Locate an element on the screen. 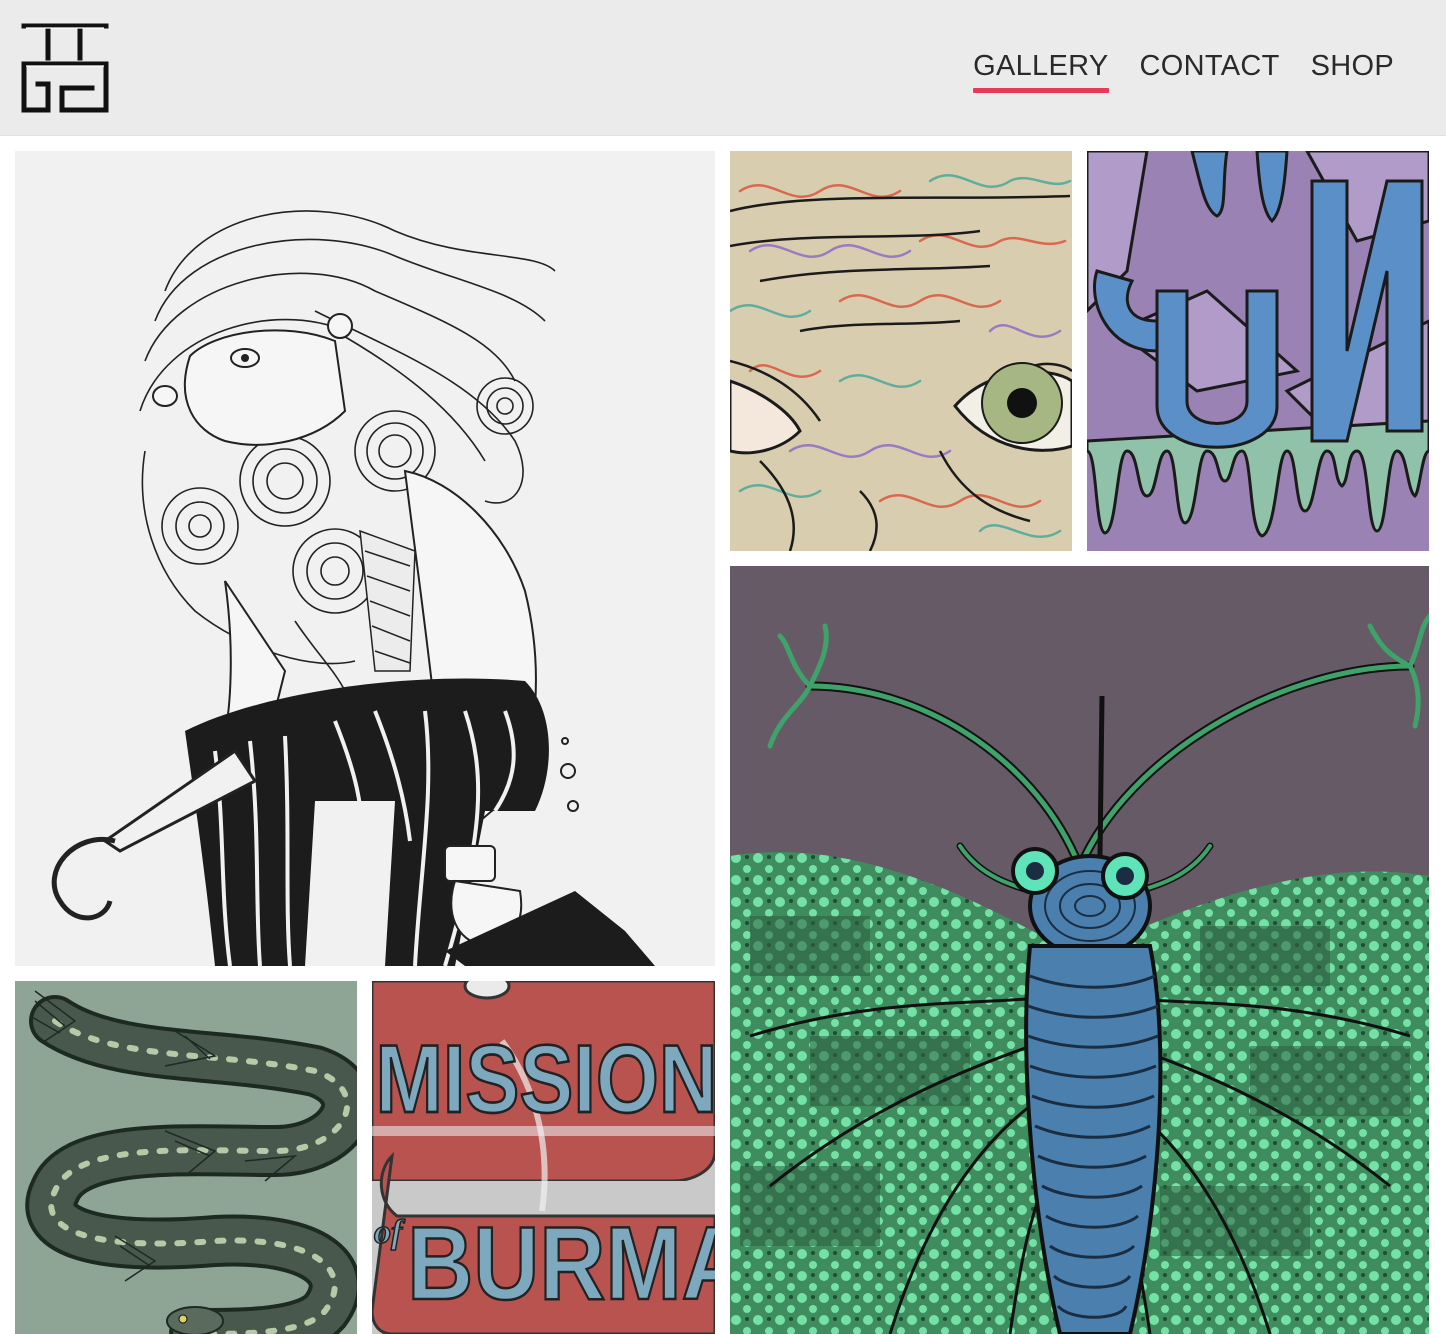  dripping-lettering-illustration is located at coordinates (1258, 351).